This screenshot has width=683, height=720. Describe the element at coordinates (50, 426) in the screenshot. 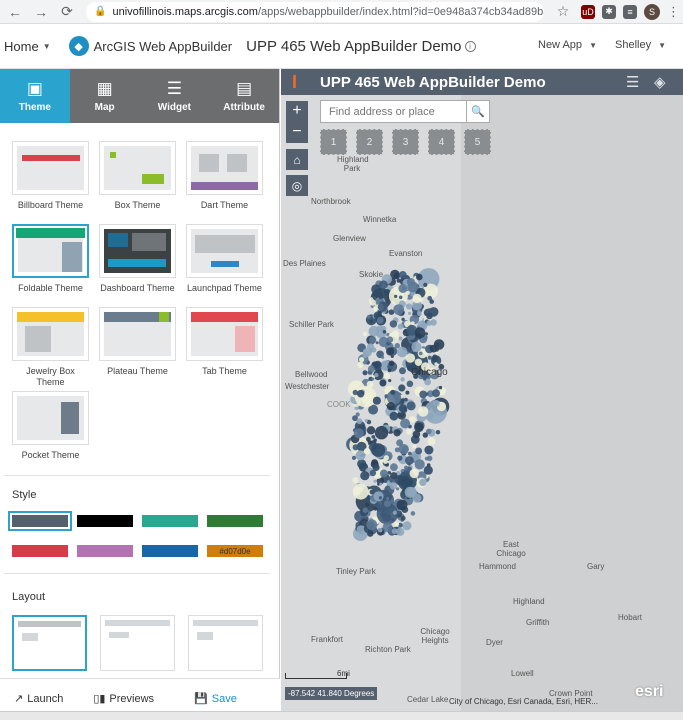

I see `theme-pocket: Pocket Theme` at that location.